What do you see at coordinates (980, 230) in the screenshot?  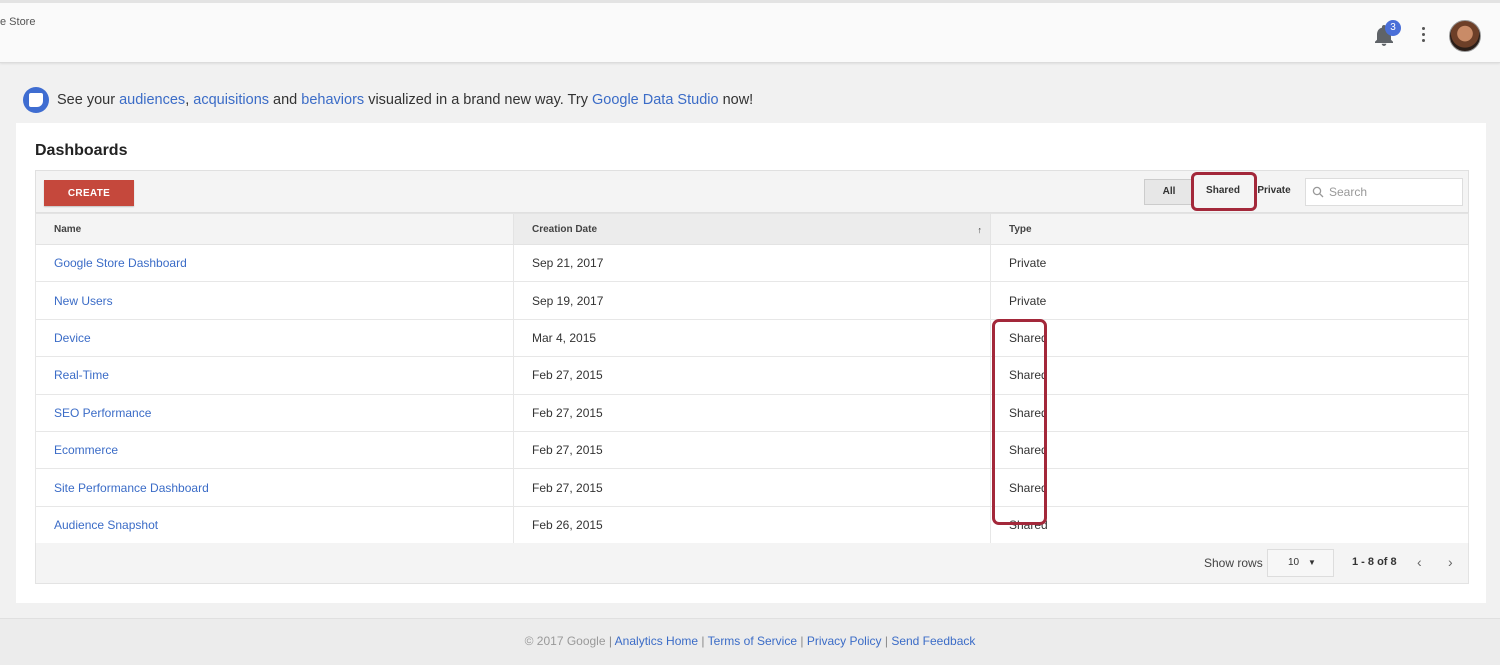 I see `sort-ascending-icon: ↑` at bounding box center [980, 230].